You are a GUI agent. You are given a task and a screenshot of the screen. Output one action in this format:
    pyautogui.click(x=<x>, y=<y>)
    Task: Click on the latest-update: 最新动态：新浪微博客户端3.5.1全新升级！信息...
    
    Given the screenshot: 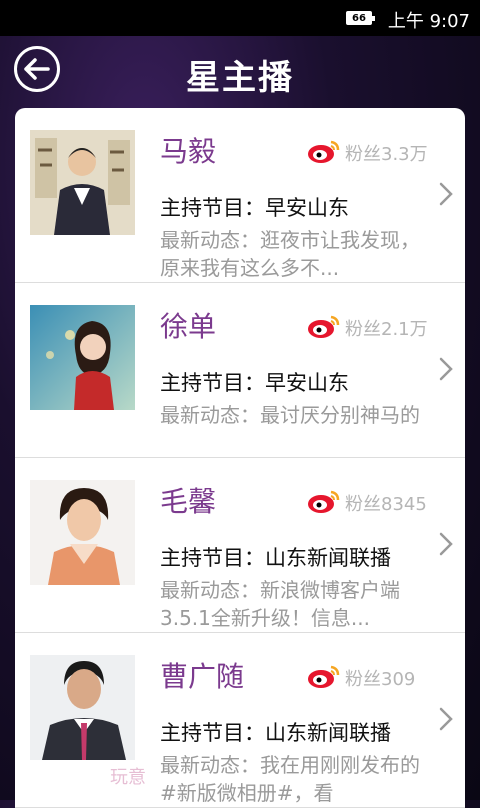 What is the action you would take?
    pyautogui.click(x=280, y=604)
    